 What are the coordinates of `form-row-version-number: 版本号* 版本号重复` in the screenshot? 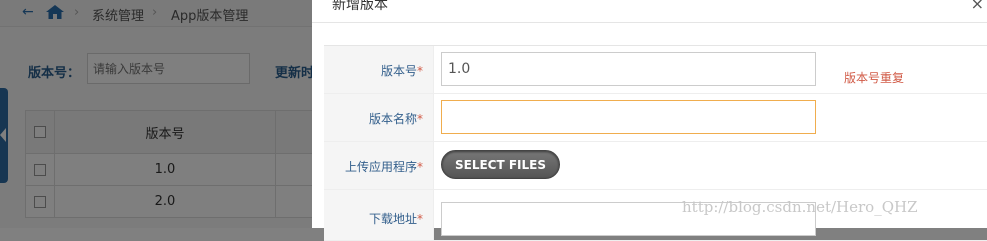 It's located at (655, 70).